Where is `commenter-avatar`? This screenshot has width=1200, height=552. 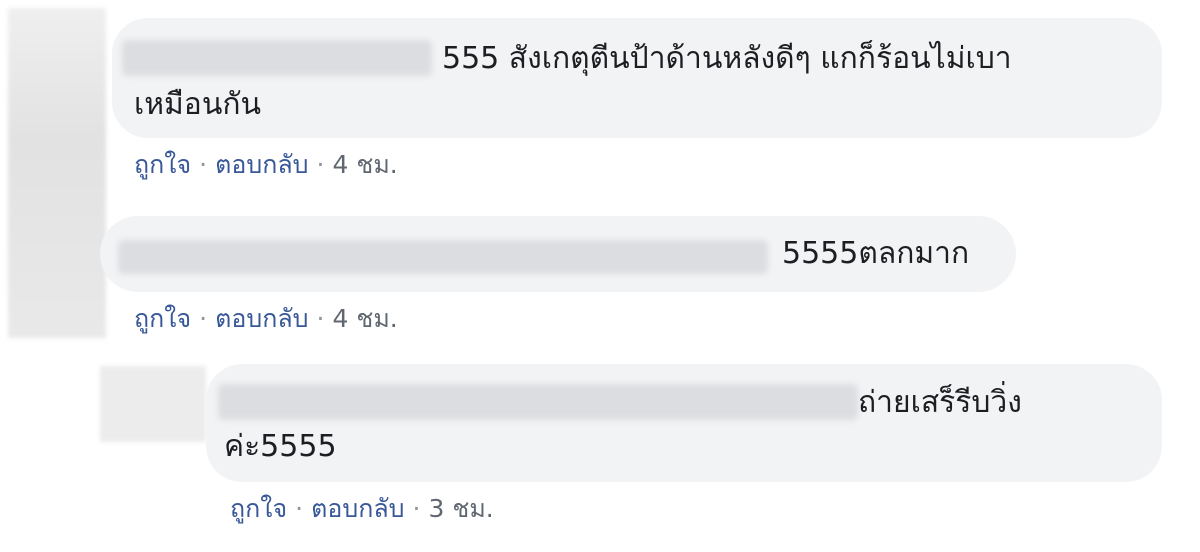
commenter-avatar is located at coordinates (57, 173).